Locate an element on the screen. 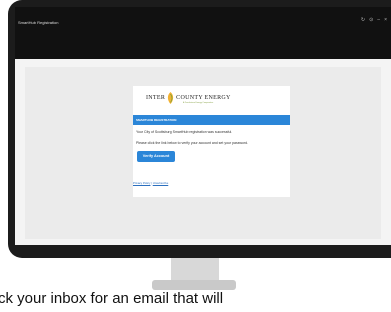 This screenshot has height=312, width=391. refresh-icon: ↻ is located at coordinates (363, 20).